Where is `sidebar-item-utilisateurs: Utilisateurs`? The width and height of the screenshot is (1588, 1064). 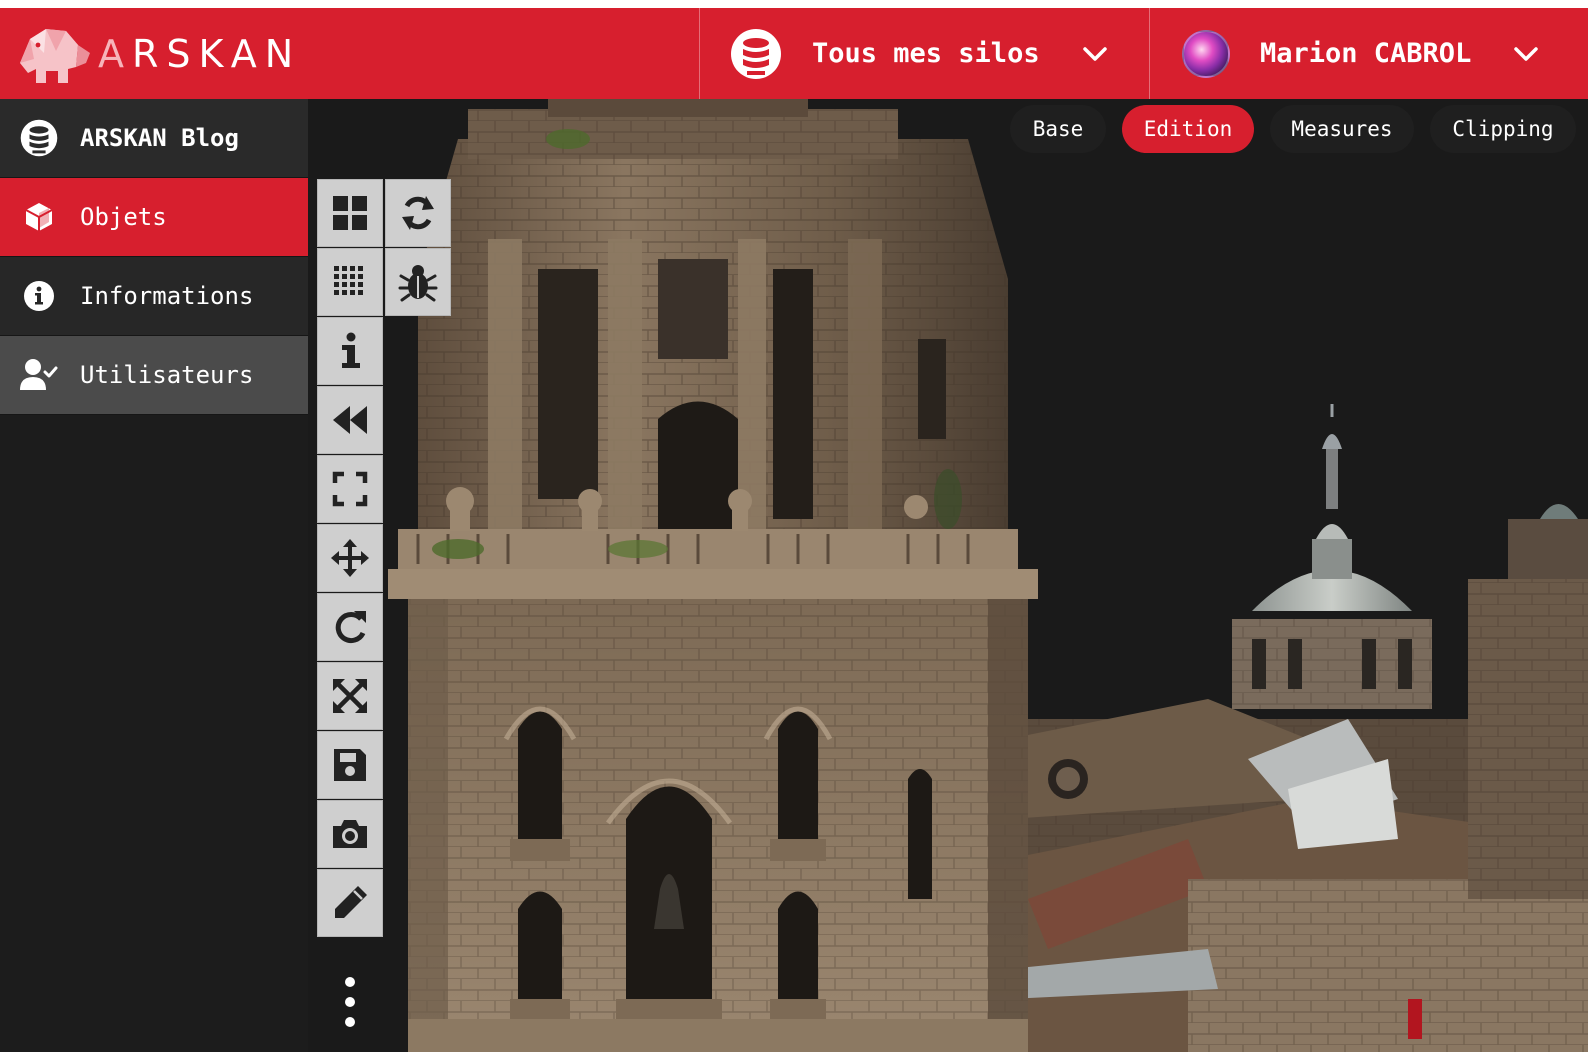 sidebar-item-utilisateurs: Utilisateurs is located at coordinates (154, 375).